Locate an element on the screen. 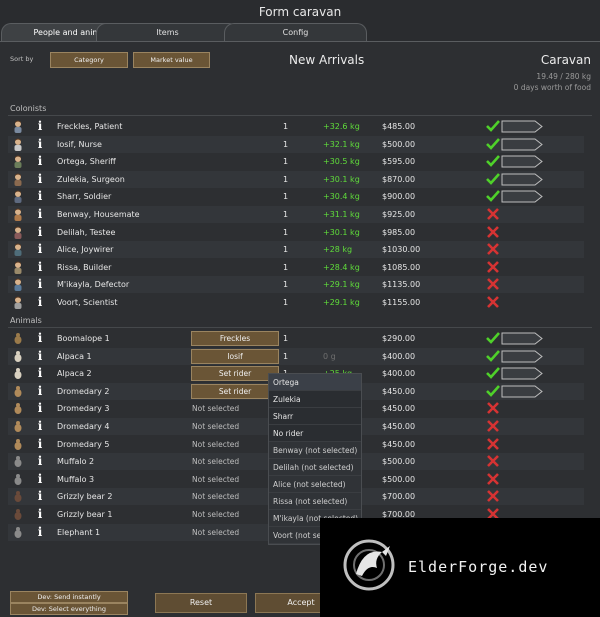 The width and height of the screenshot is (600, 617). dev-select-everything-button: Dev: Select everything is located at coordinates (69, 609).